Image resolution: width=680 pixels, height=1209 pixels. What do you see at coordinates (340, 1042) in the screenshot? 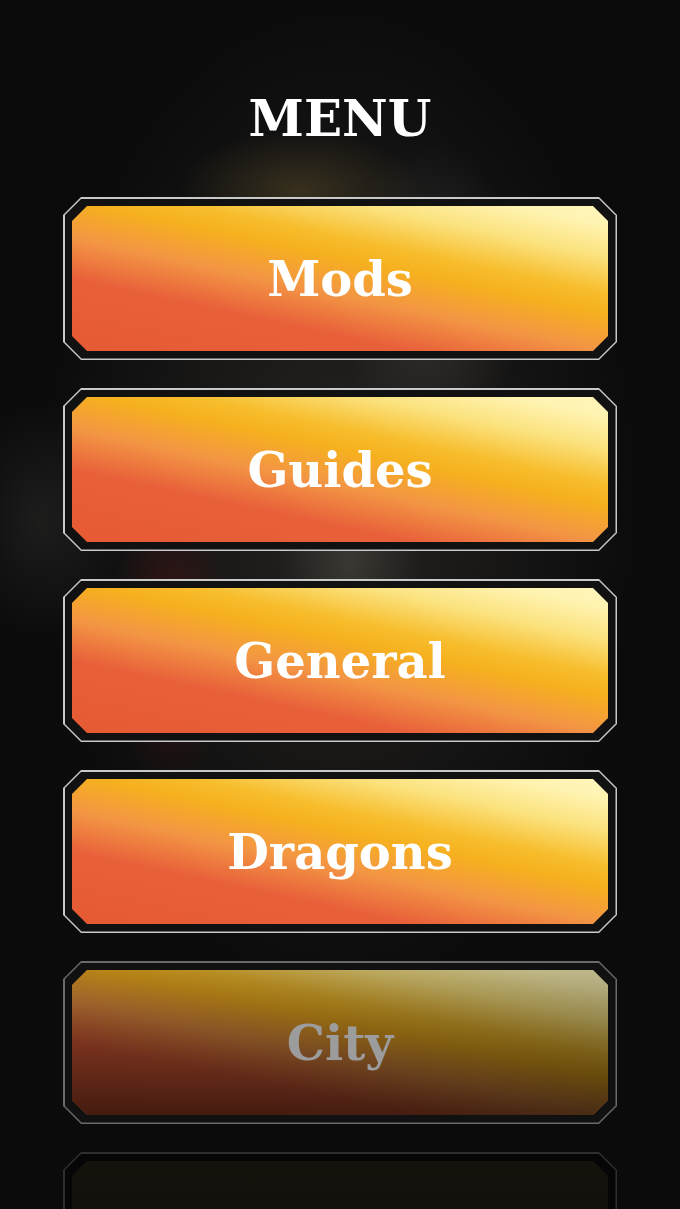
I see `menu-button: City` at bounding box center [340, 1042].